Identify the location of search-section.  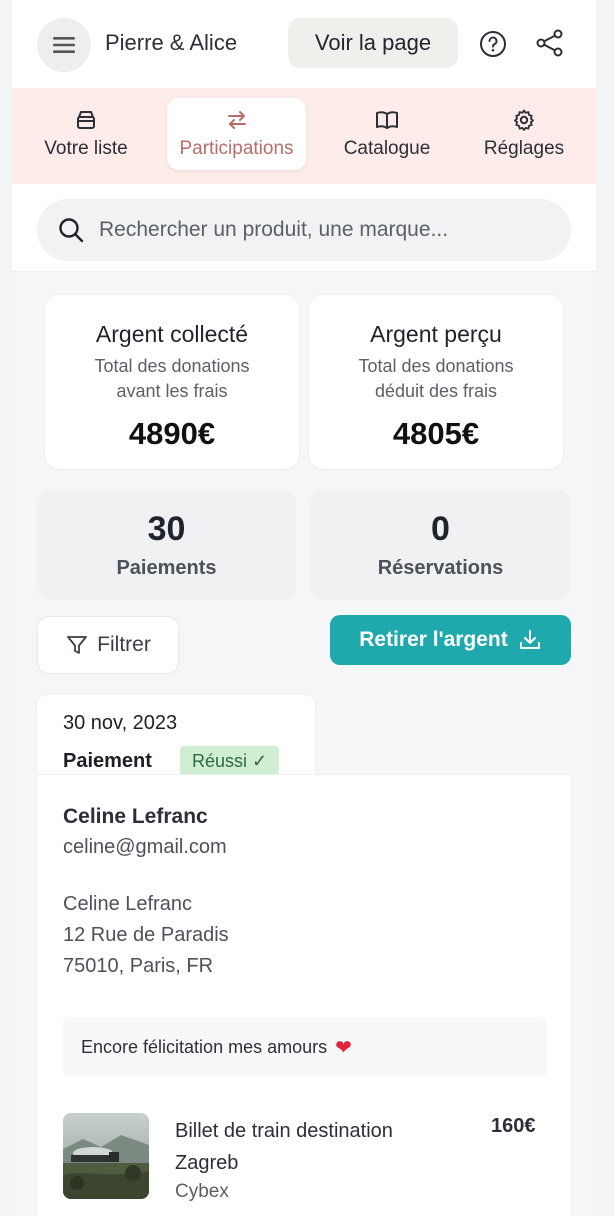
(304, 228).